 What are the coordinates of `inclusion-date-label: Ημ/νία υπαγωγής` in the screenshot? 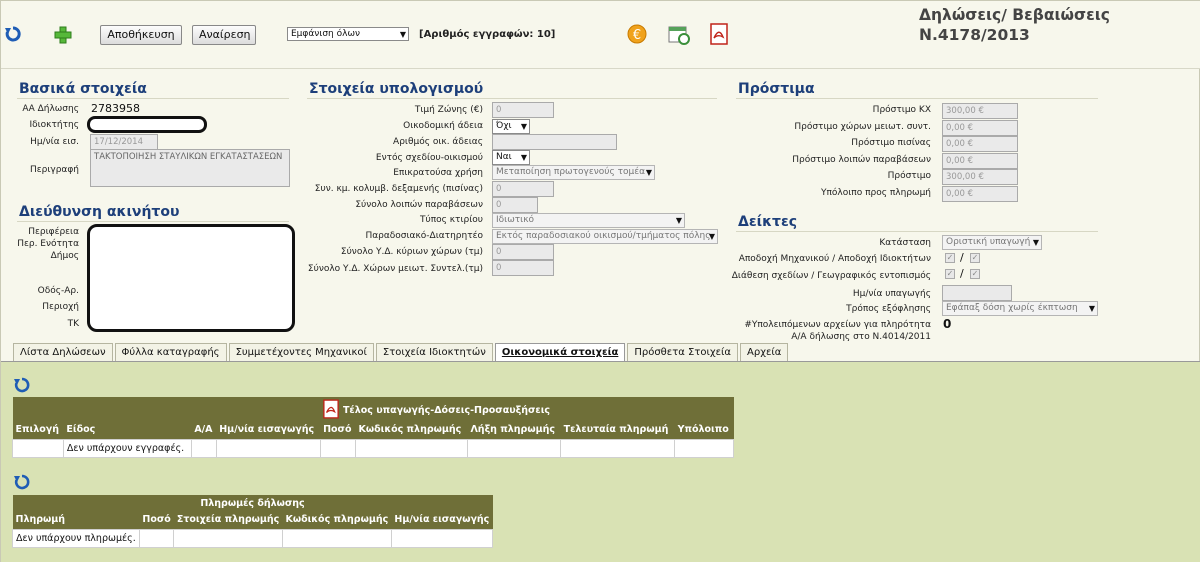 It's located at (891, 294).